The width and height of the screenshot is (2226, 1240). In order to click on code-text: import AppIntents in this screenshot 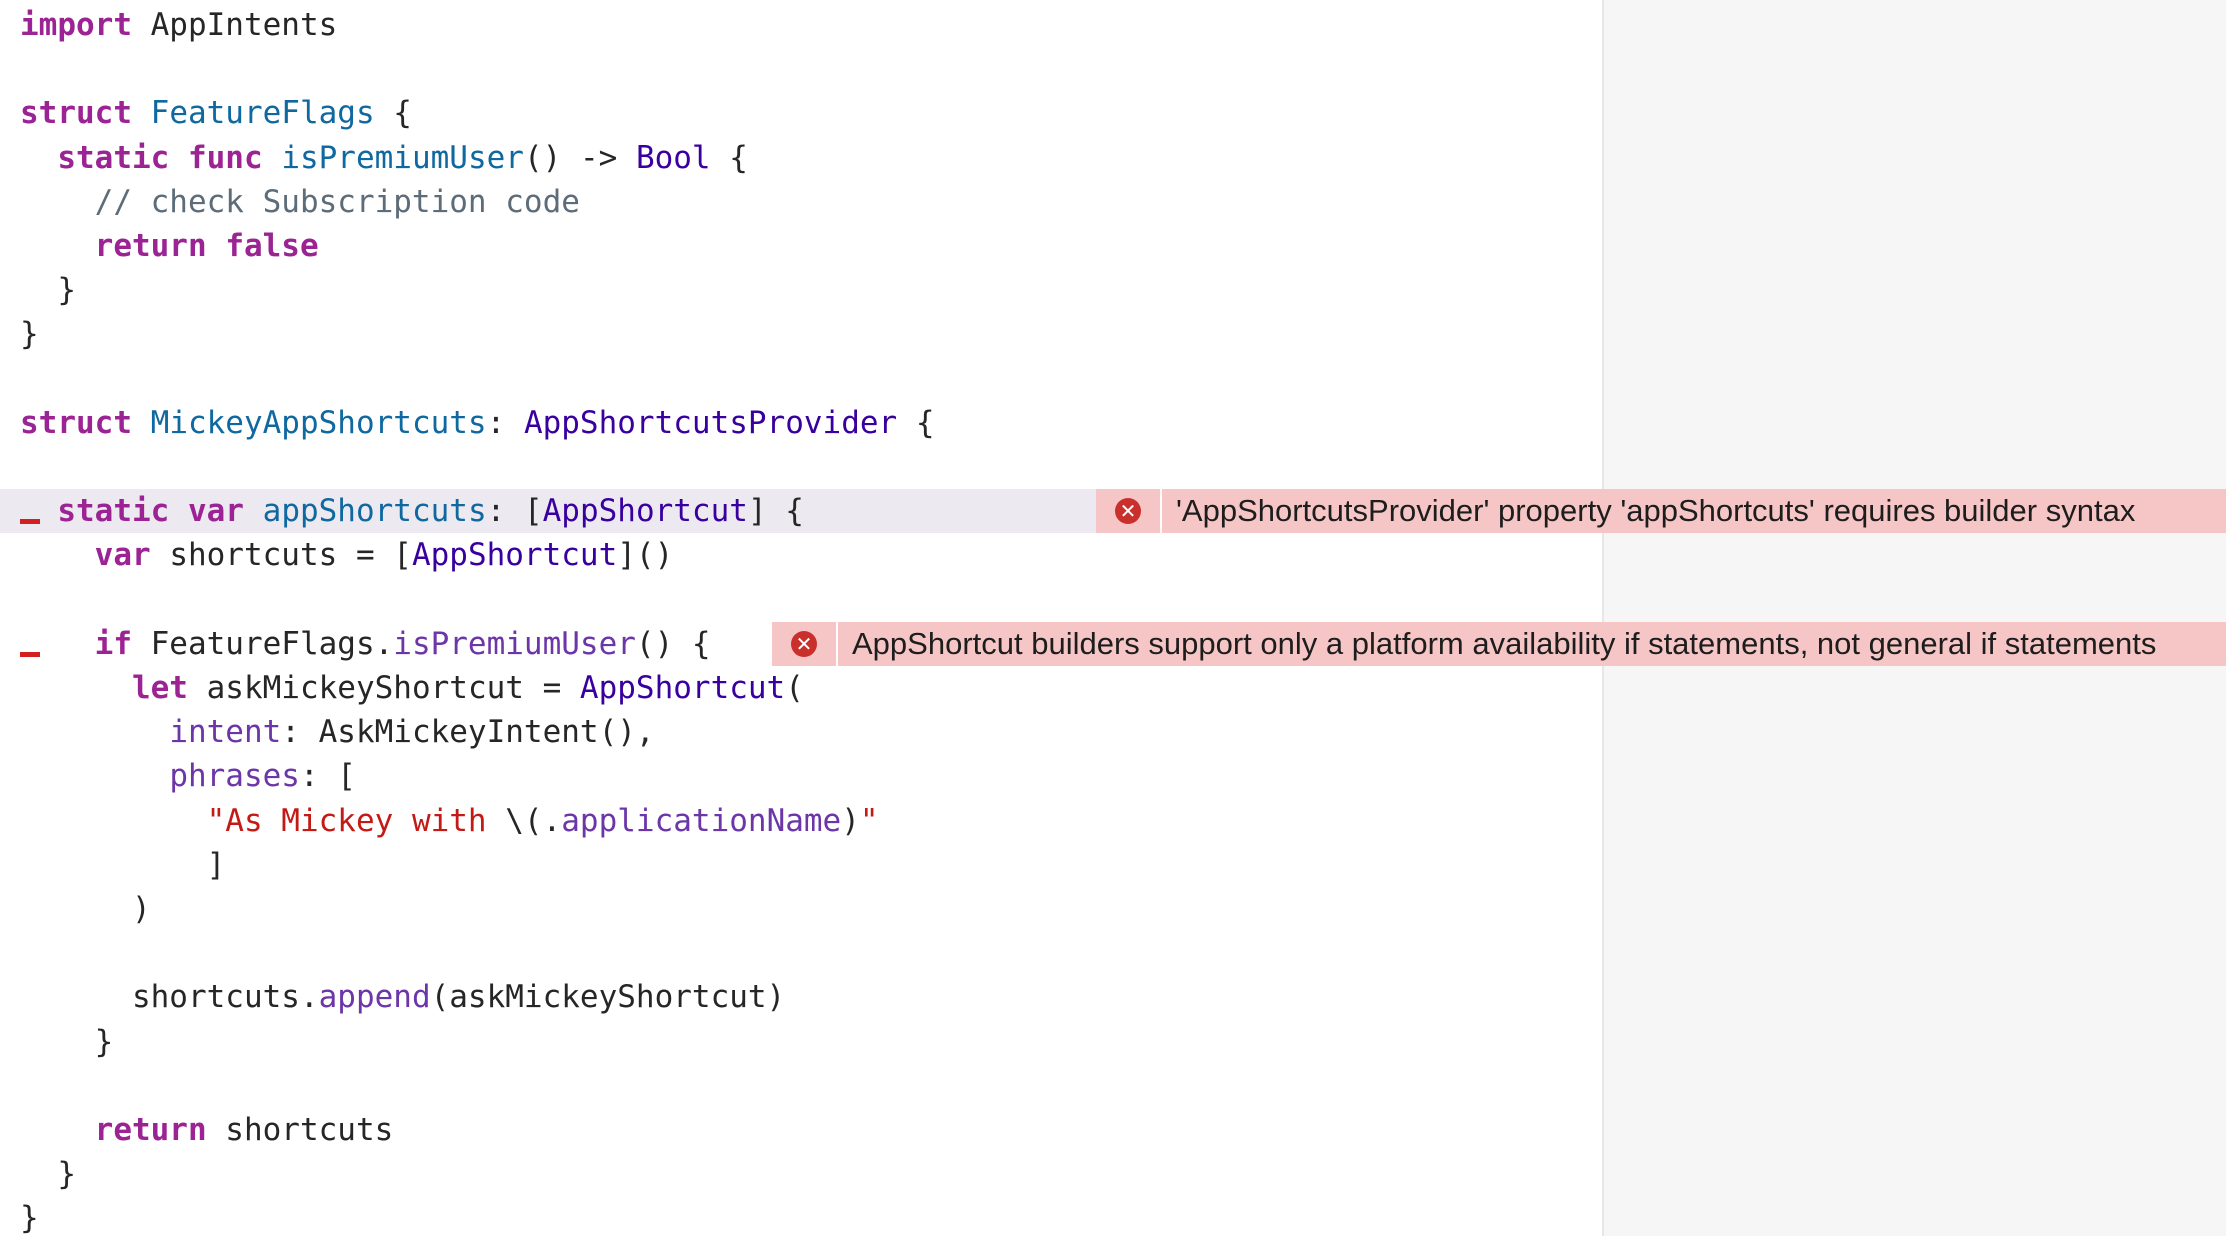, I will do `click(178, 25)`.